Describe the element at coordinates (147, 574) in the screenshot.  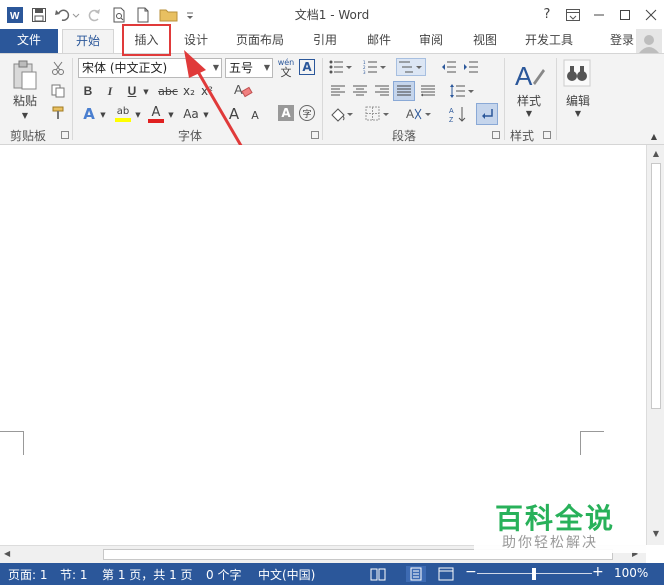
I see `status-page-count: 第 1 页，共 1 页` at that location.